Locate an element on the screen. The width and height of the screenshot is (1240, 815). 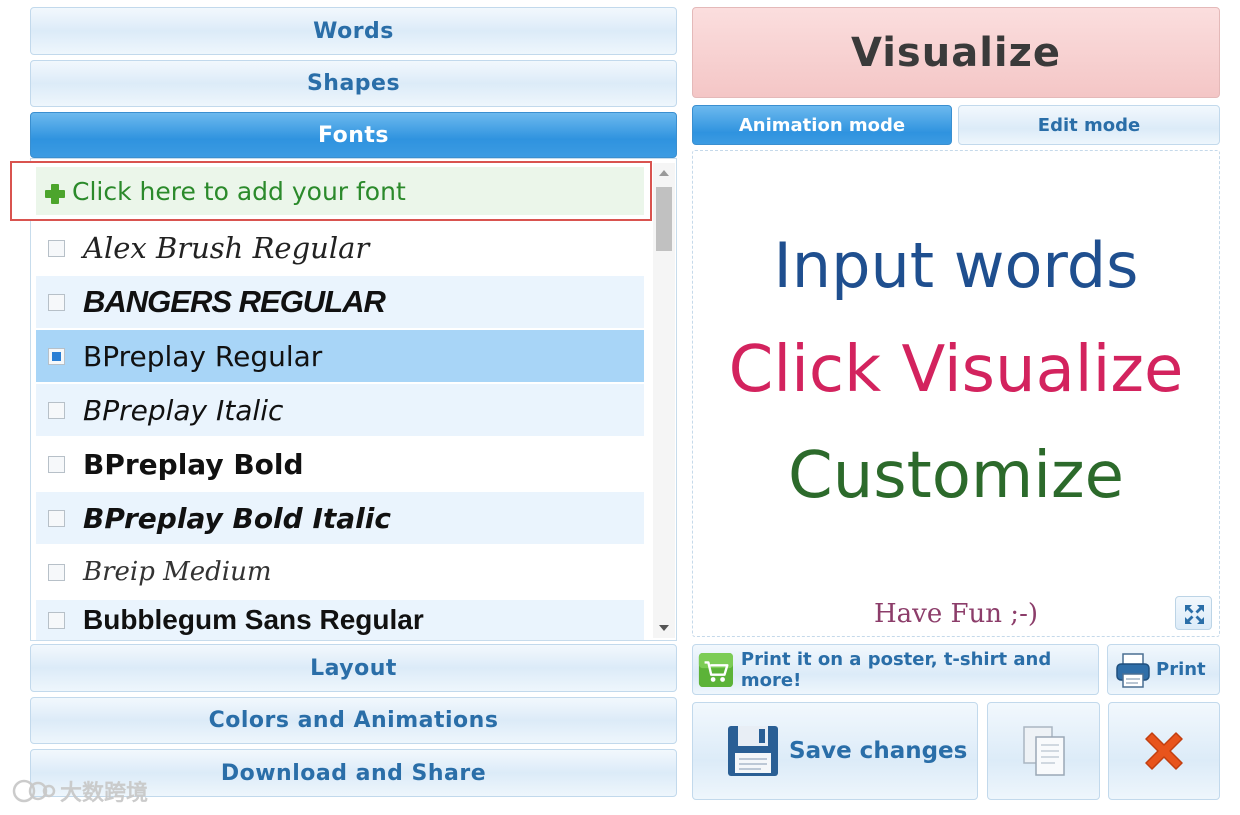
preview-have-fun: Have Fun ;-) is located at coordinates (956, 614).